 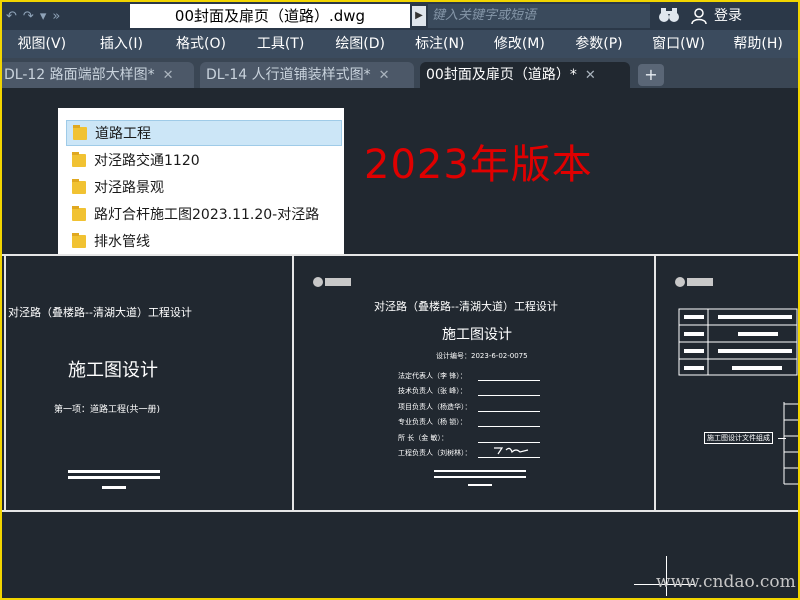 What do you see at coordinates (122, 242) in the screenshot?
I see `folder-name: 排水管线` at bounding box center [122, 242].